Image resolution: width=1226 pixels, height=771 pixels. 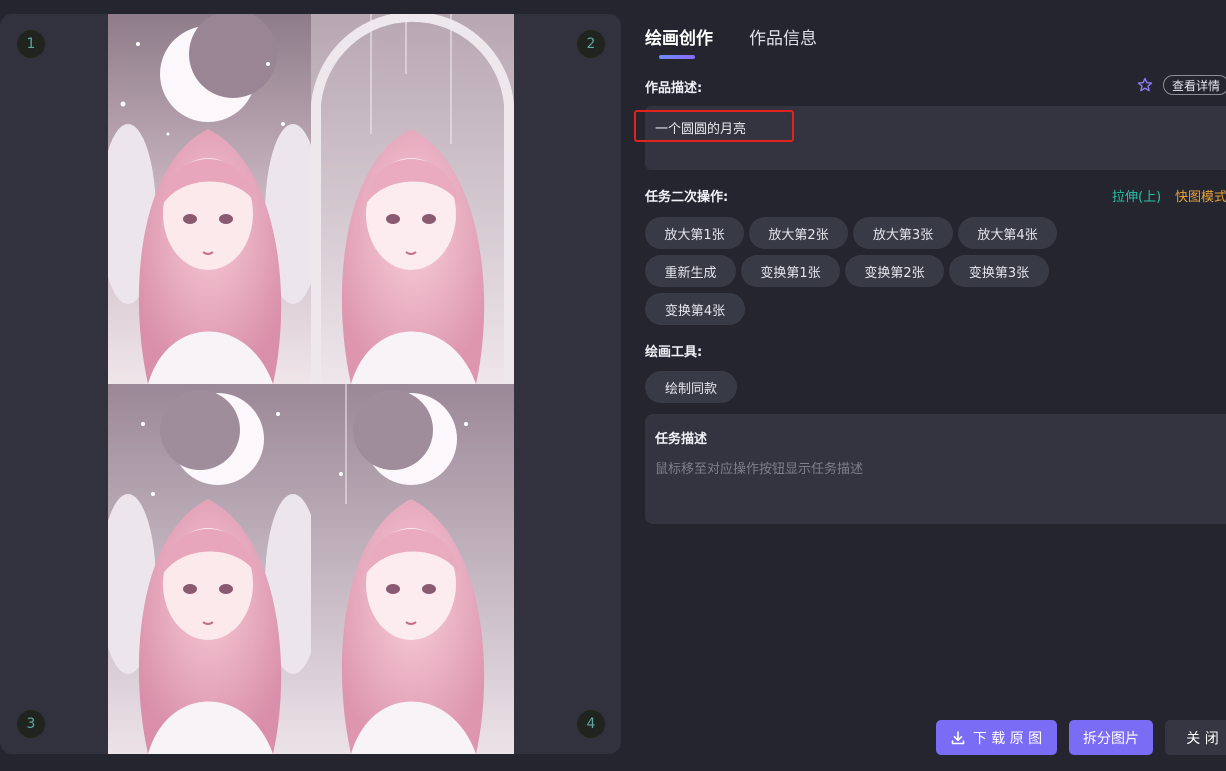 I want to click on anime-girl-arch-illustration, so click(x=412, y=199).